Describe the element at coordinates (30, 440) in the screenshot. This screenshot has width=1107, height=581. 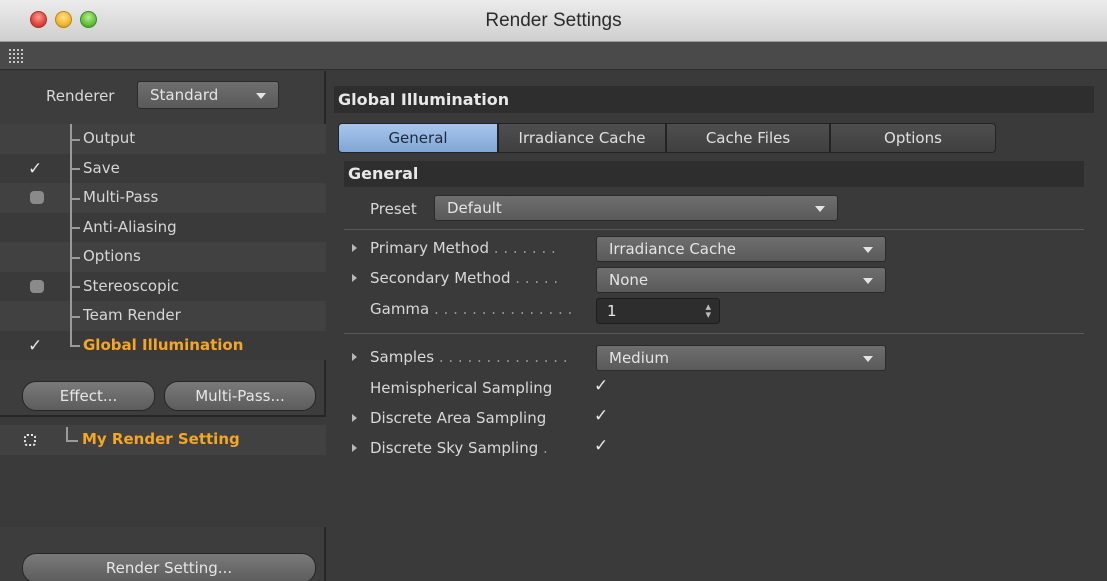
I see `render-setting-icon` at that location.